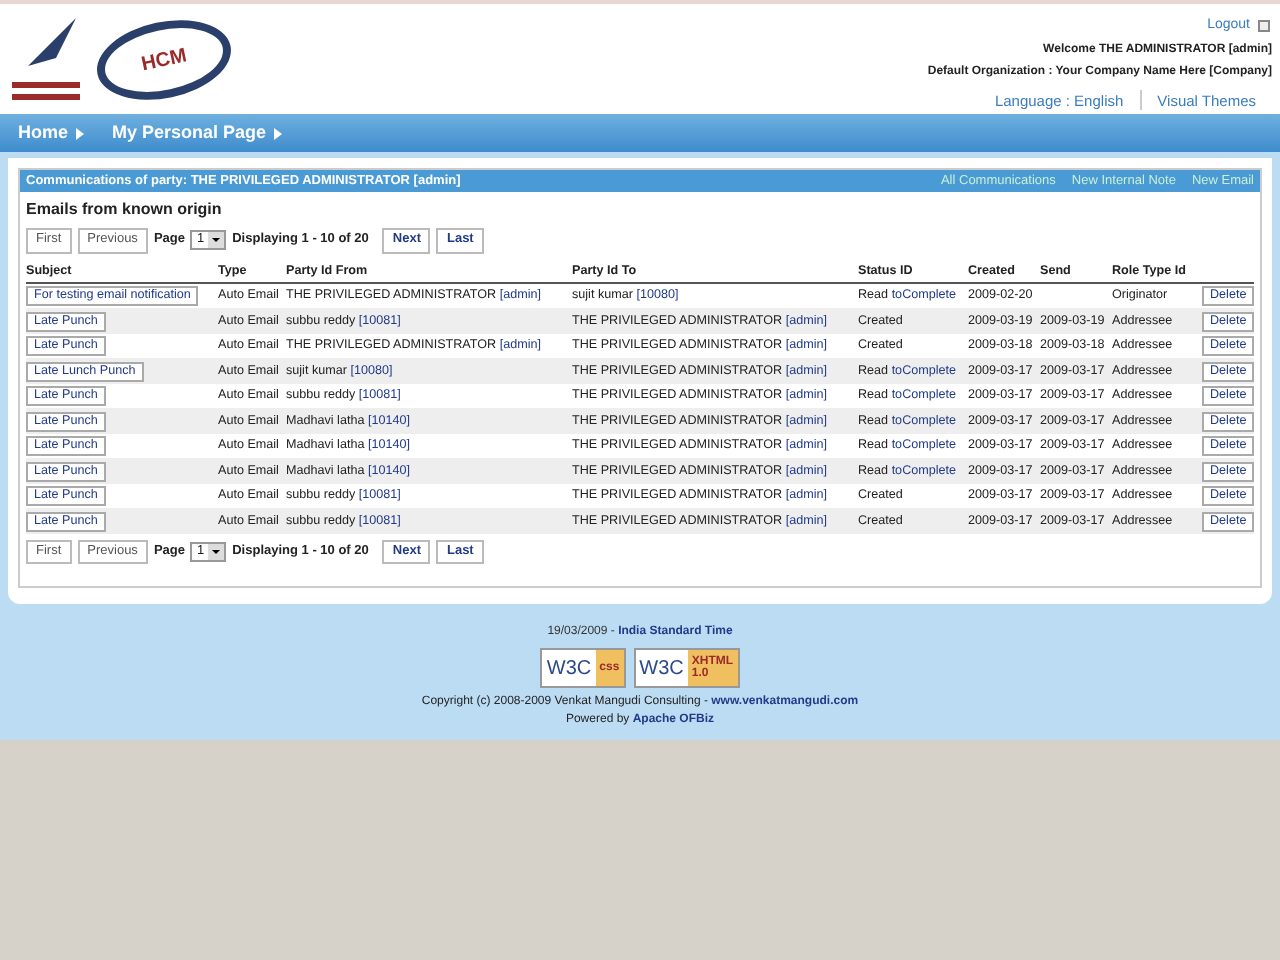 The height and width of the screenshot is (960, 1280). Describe the element at coordinates (125, 210) in the screenshot. I see `section-title: Emails from known origin` at that location.